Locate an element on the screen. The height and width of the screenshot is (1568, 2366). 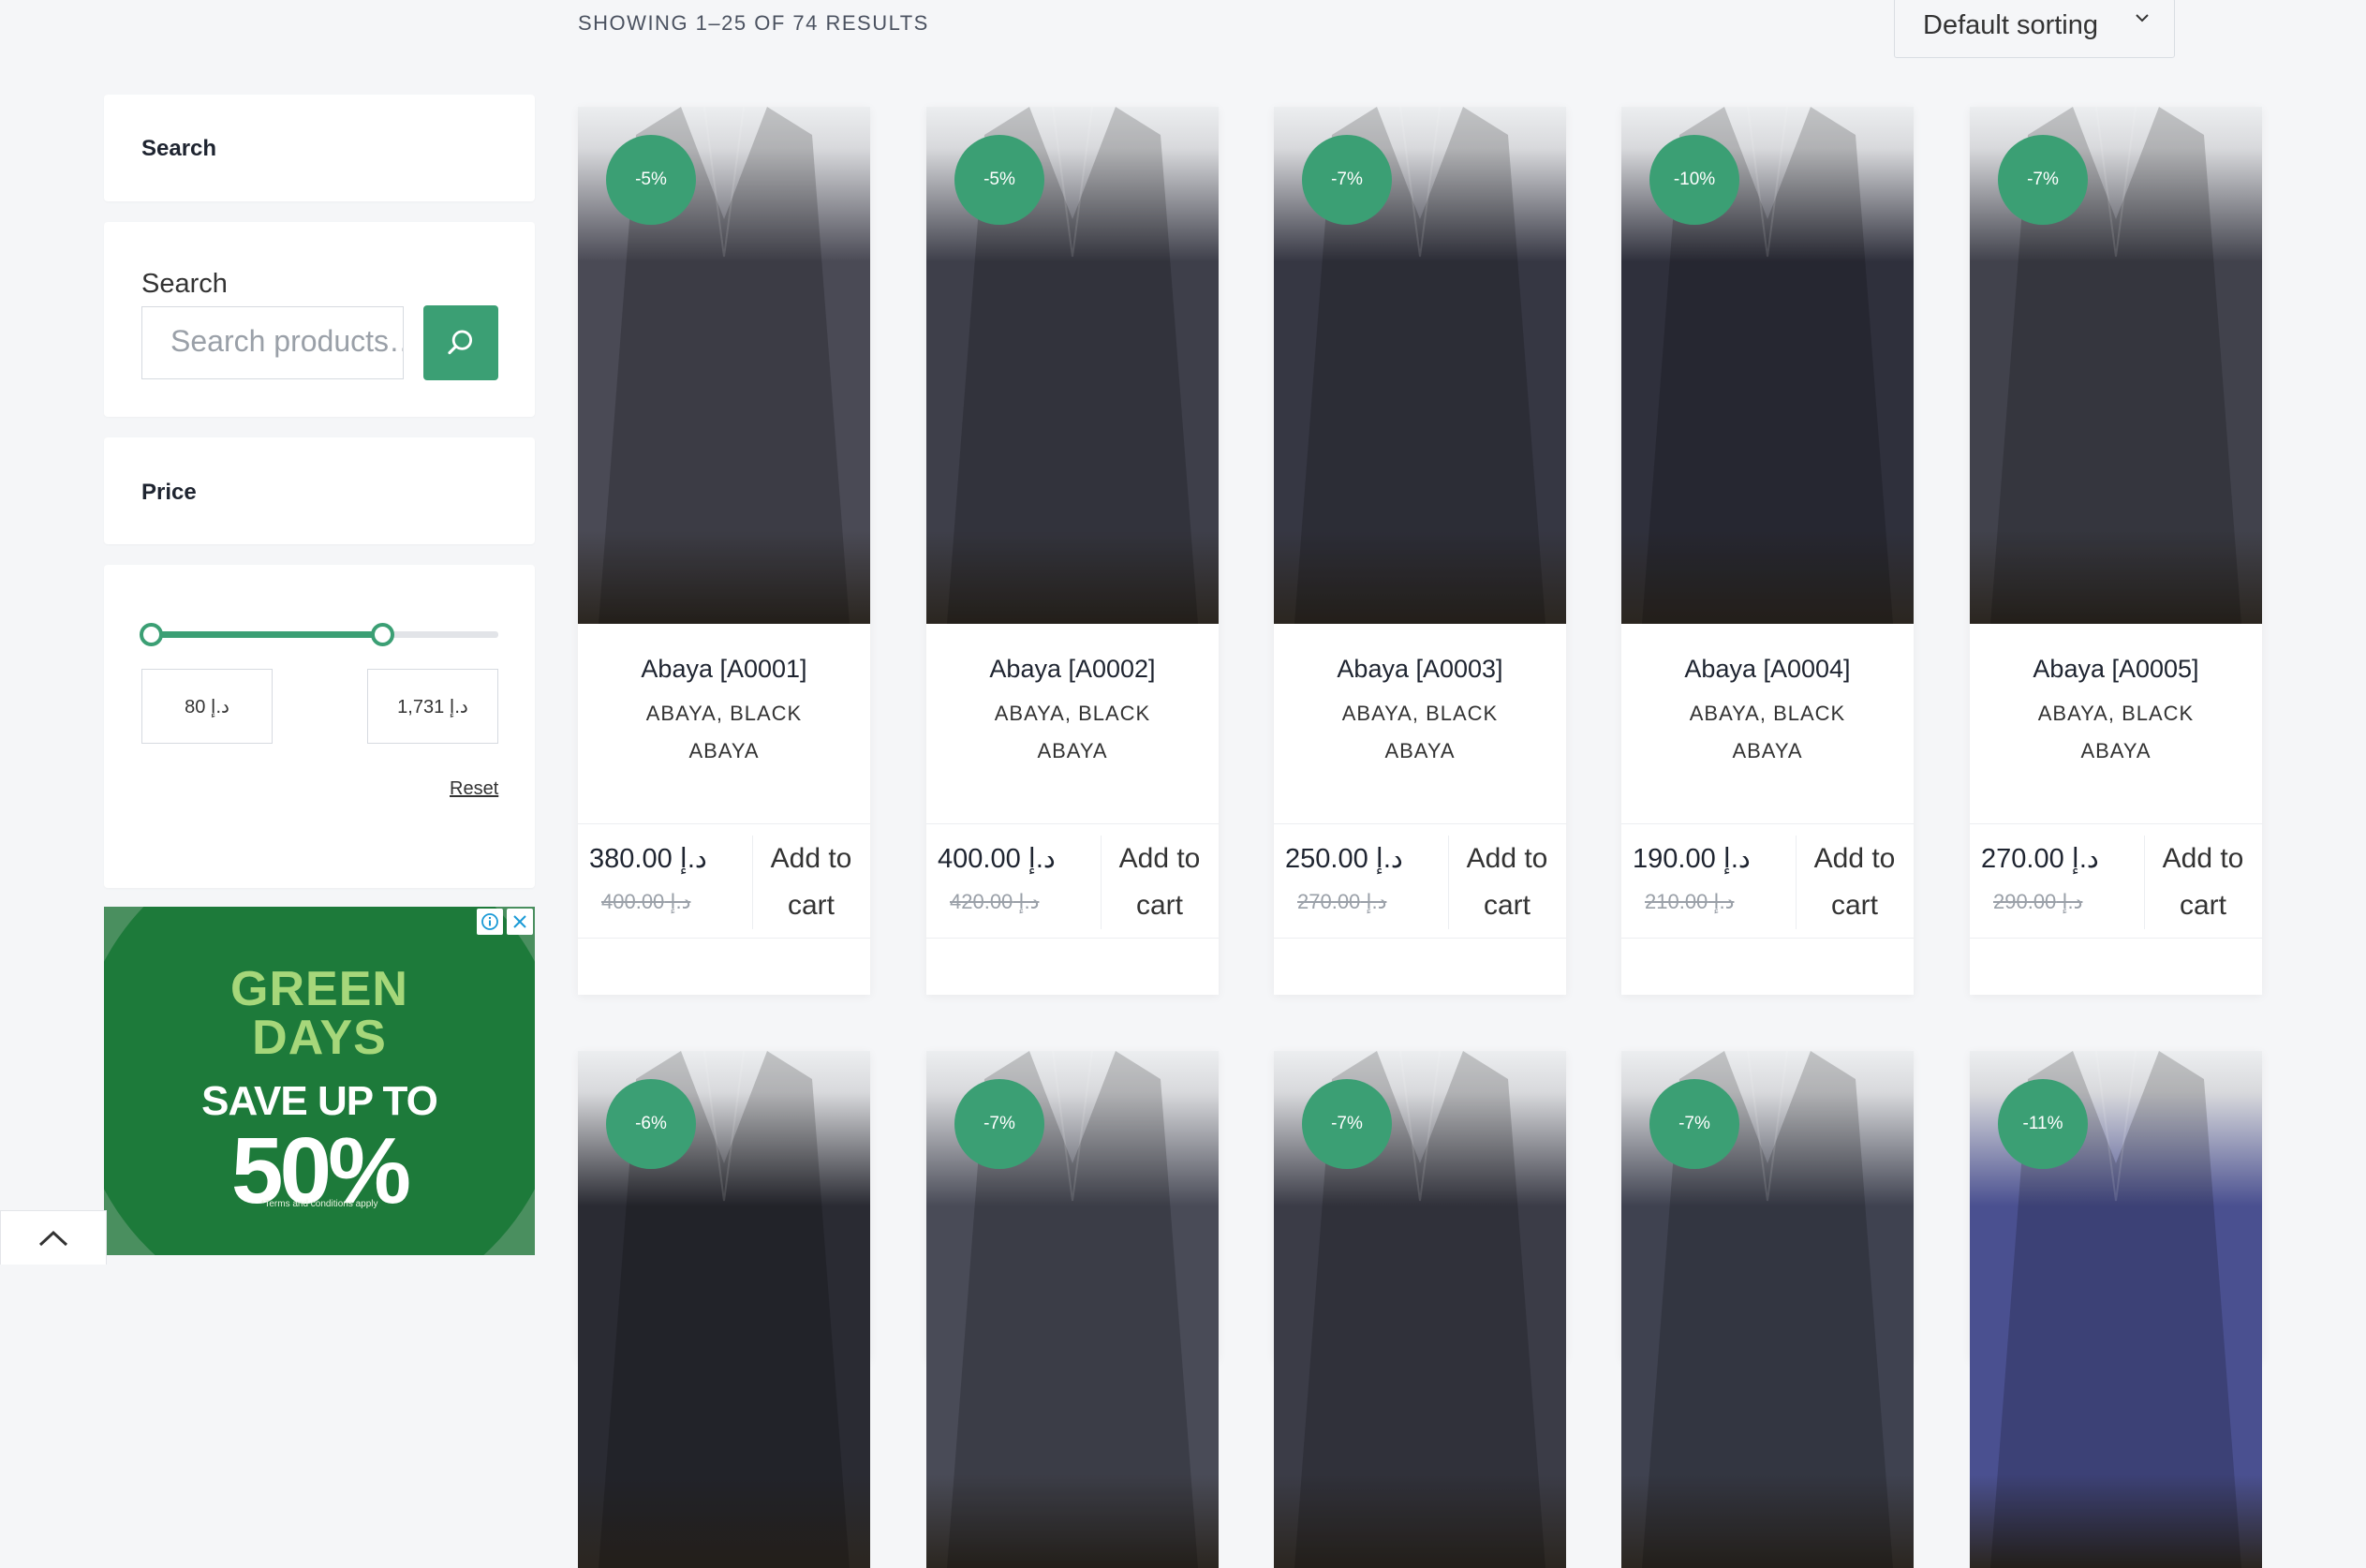
search-label: Search is located at coordinates (184, 284).